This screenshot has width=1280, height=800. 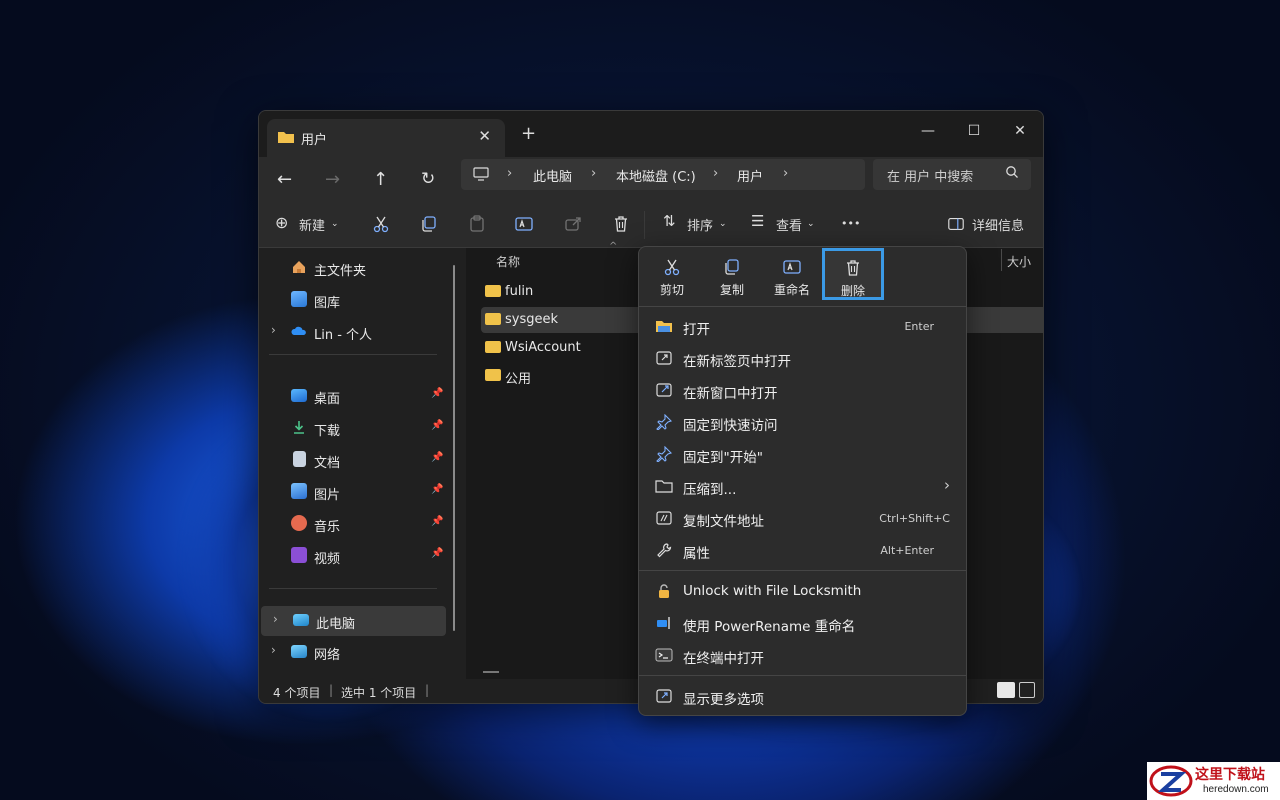 What do you see at coordinates (491, 672) in the screenshot?
I see `hscroll-thumb` at bounding box center [491, 672].